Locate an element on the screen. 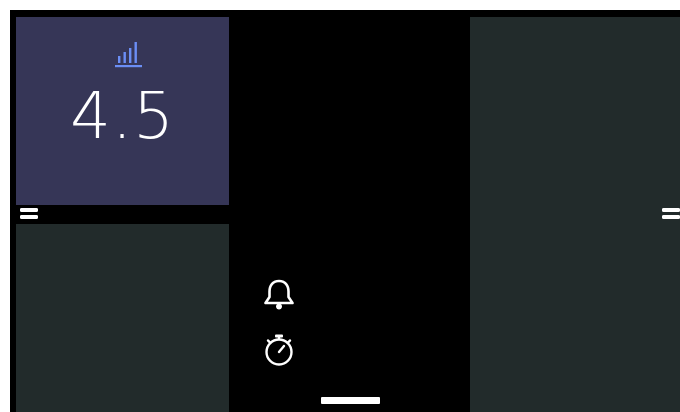 This screenshot has height=412, width=680. bar-chart-icon is located at coordinates (128, 55).